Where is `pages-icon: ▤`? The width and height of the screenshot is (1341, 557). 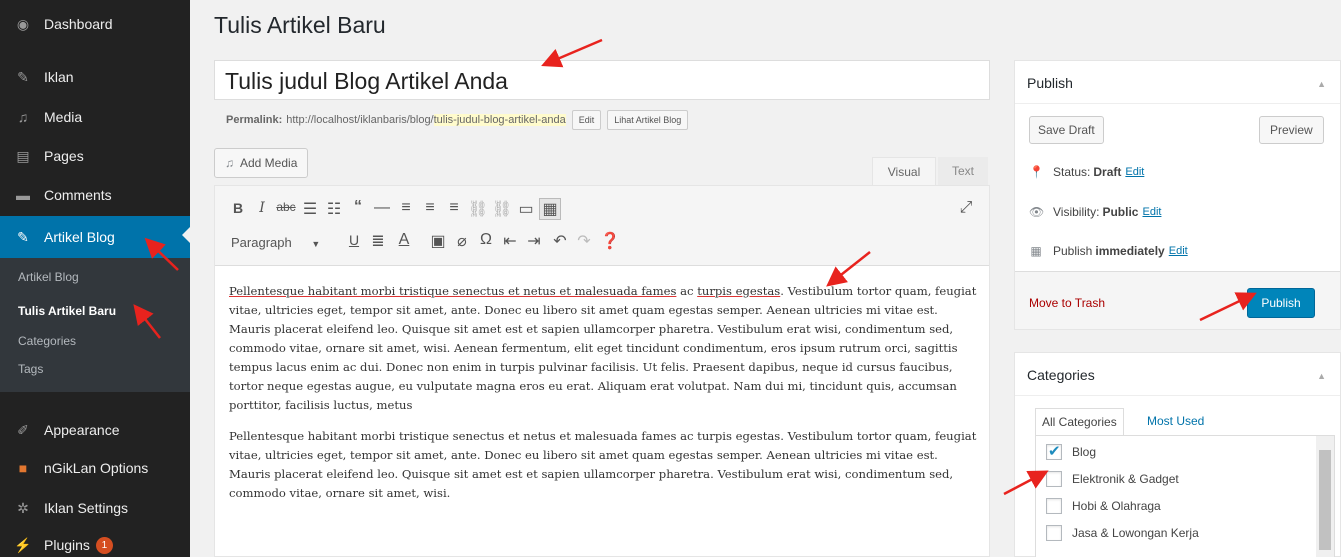
pages-icon: ▤ is located at coordinates (23, 155).